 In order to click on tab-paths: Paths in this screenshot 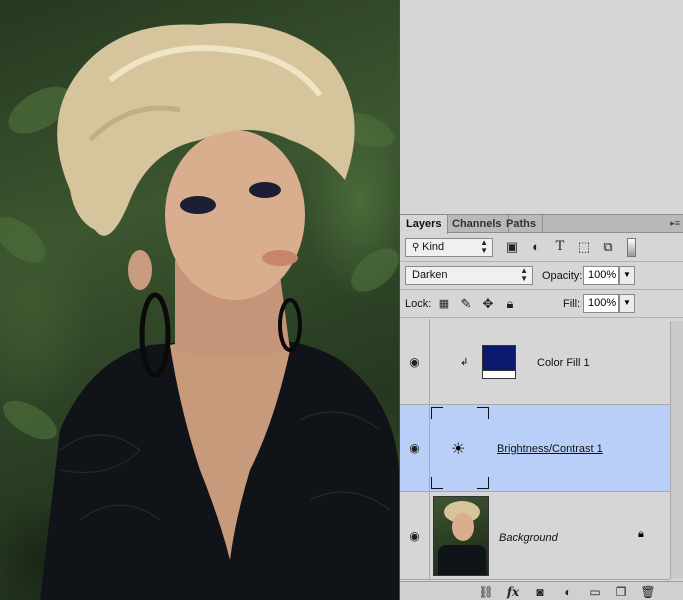, I will do `click(521, 224)`.